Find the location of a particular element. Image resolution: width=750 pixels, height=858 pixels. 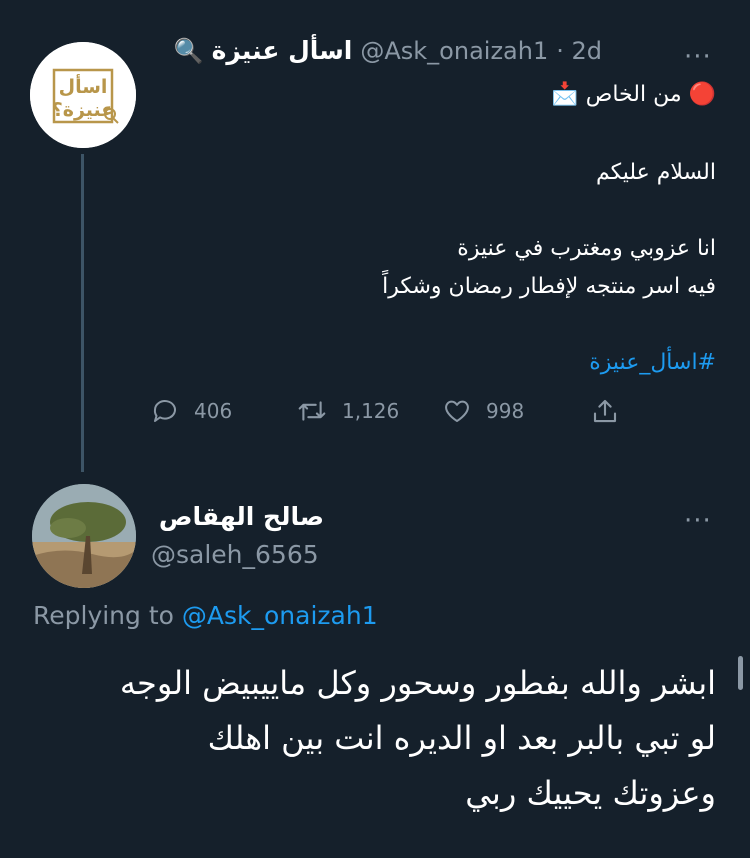

magnifier-icon: 🔍 is located at coordinates (188, 50).